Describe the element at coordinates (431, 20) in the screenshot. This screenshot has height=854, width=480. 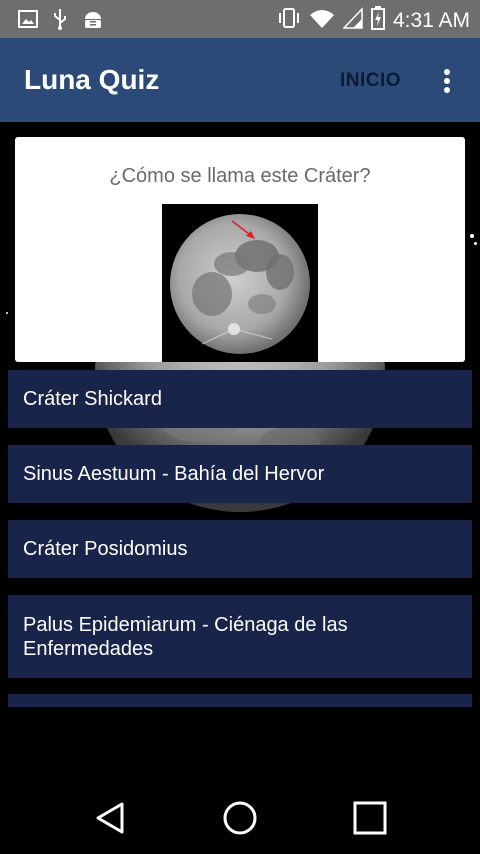
I see `status-time: 4:31 AM` at that location.